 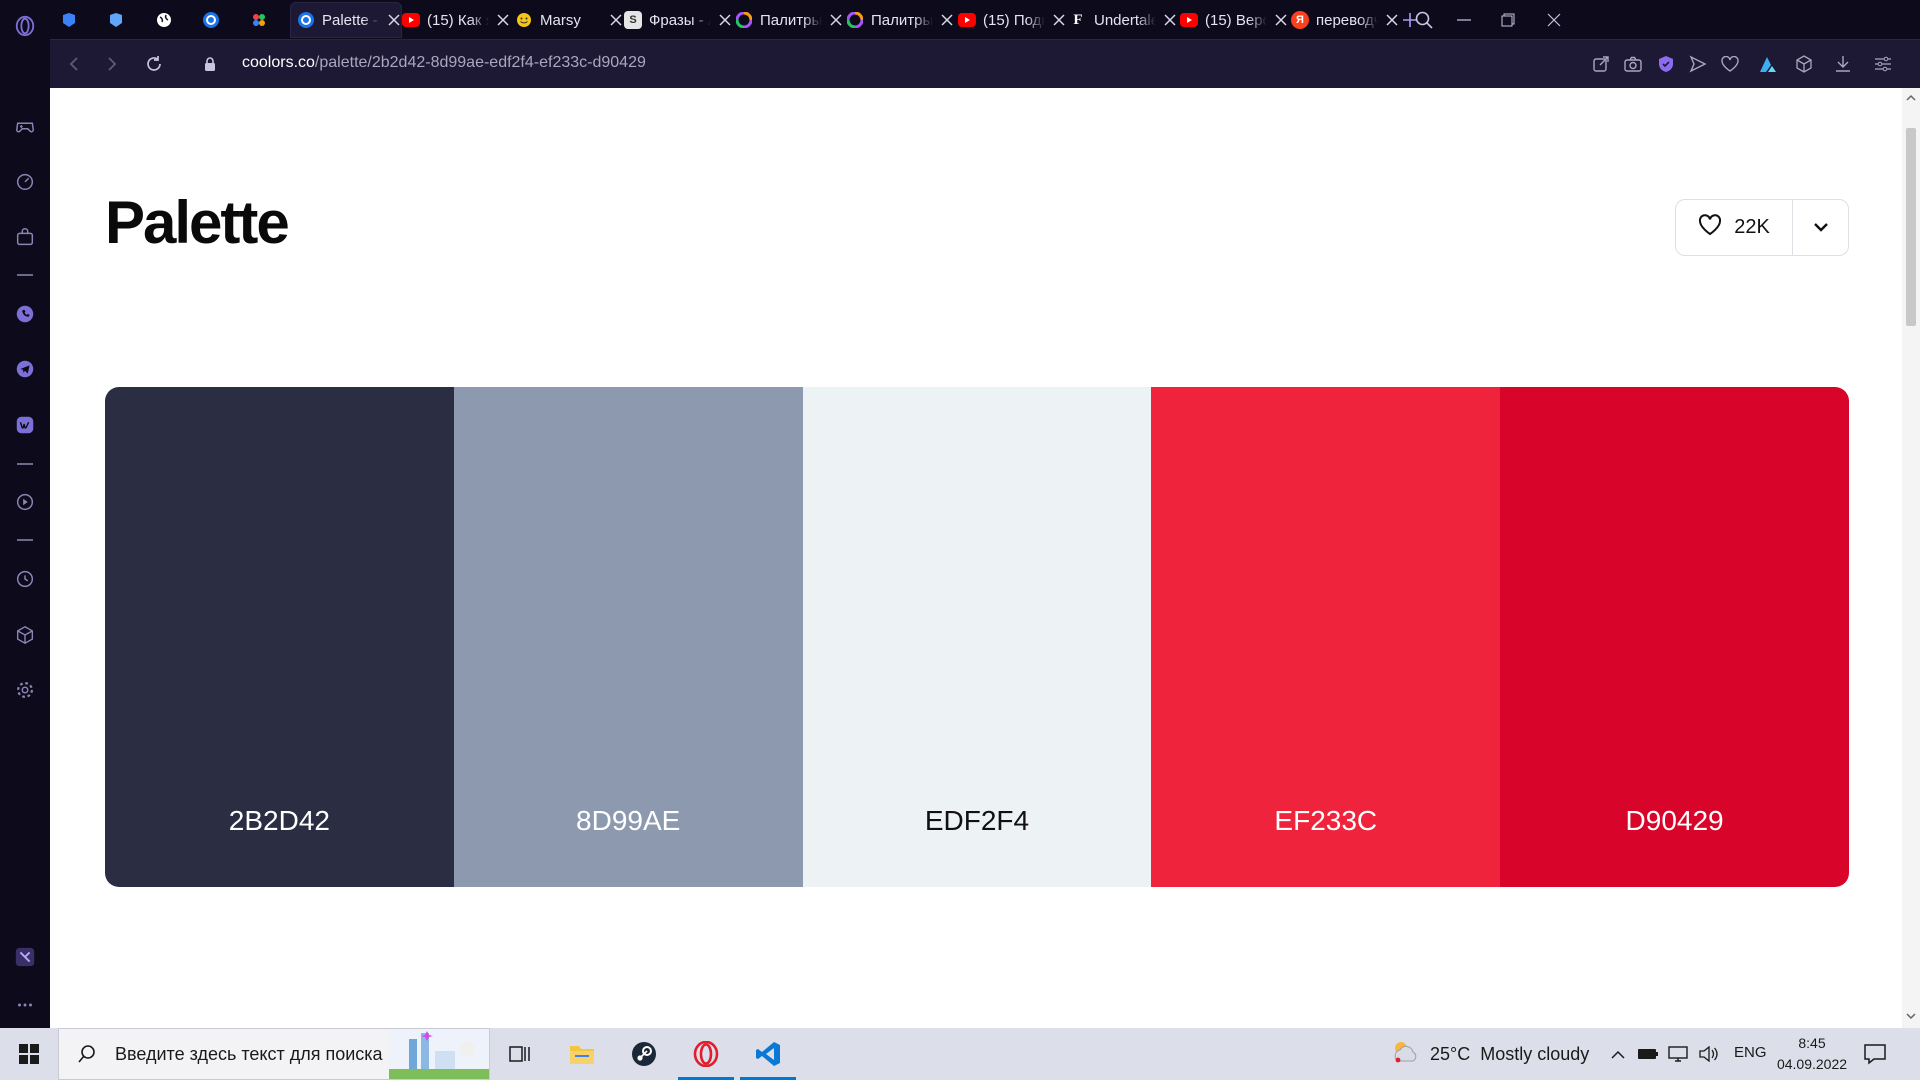 What do you see at coordinates (25, 369) in the screenshot?
I see `telegram-icon` at bounding box center [25, 369].